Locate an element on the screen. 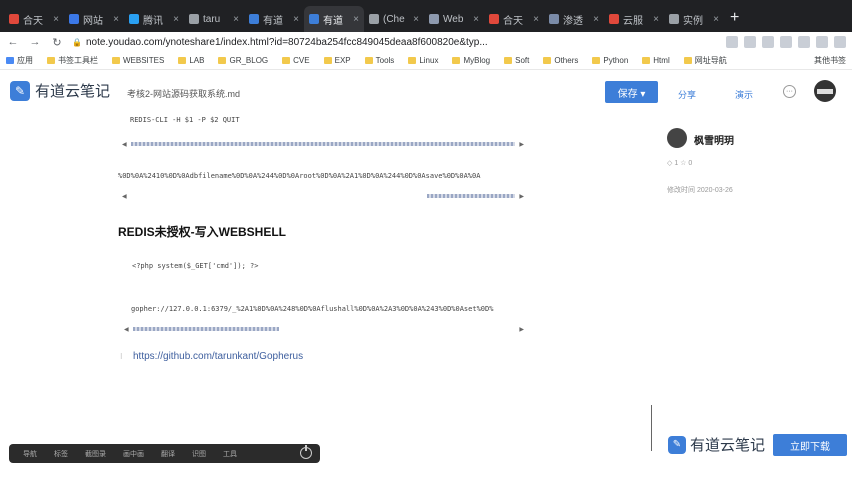 The width and height of the screenshot is (852, 480). bookmark-item: Html is located at coordinates (656, 60).